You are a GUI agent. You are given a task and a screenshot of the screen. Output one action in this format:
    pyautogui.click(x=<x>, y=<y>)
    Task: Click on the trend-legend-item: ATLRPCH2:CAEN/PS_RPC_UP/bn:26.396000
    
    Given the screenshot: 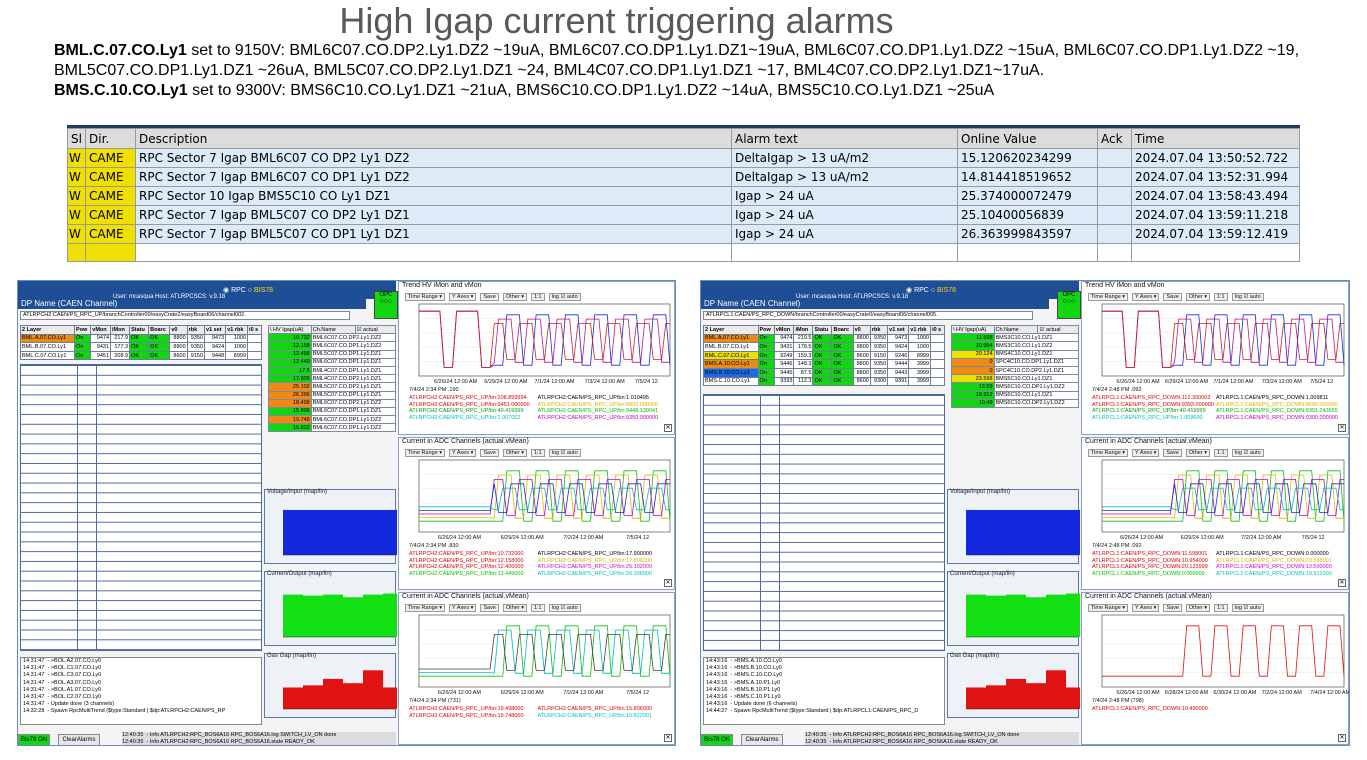 What is the action you would take?
    pyautogui.click(x=602, y=574)
    